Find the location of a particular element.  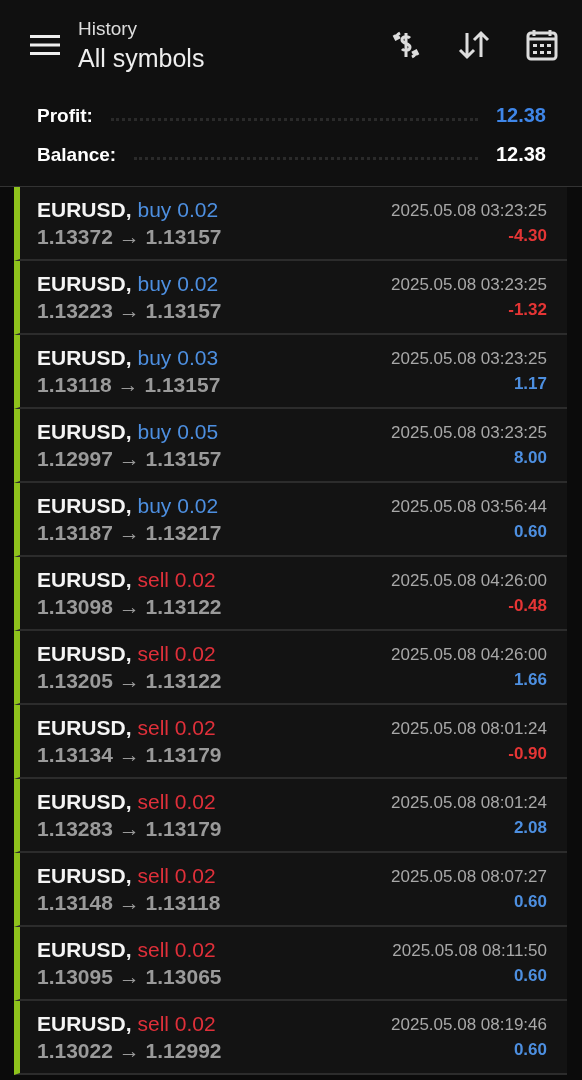

deal-prices: 1.13283 → 1.13179 is located at coordinates (130, 828).